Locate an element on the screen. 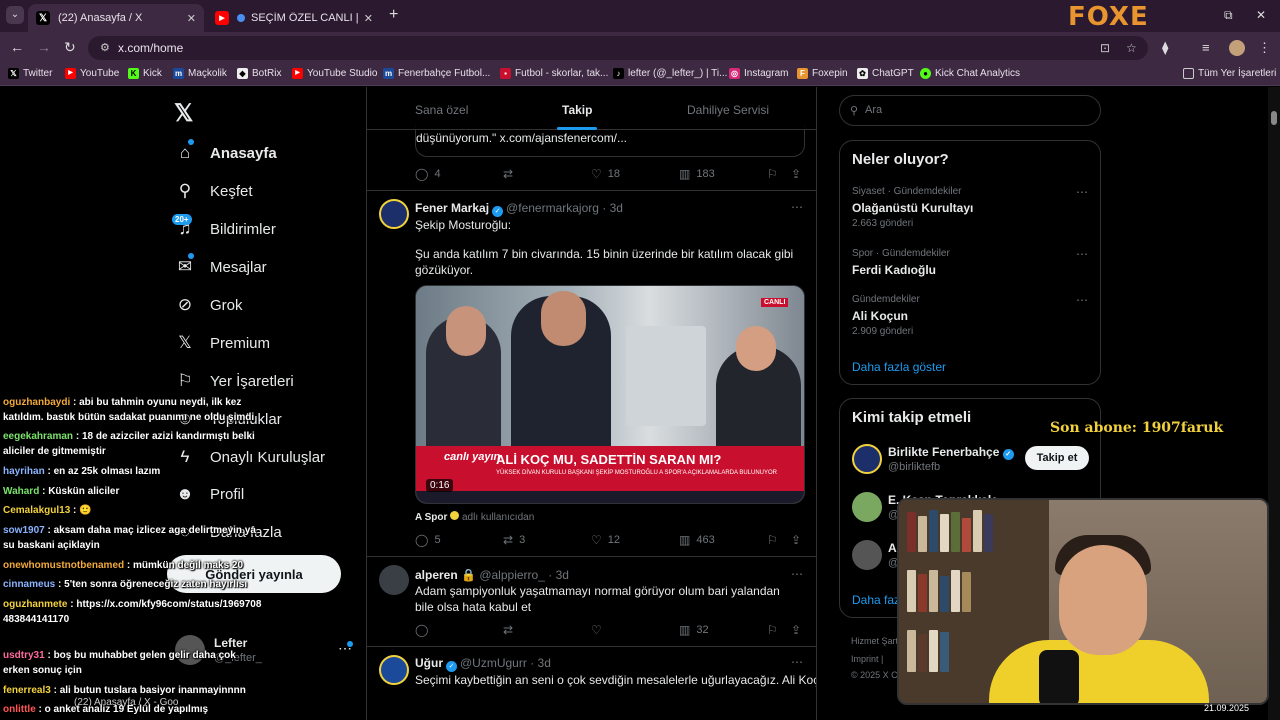 Image resolution: width=1280 pixels, height=720 pixels. reply-button: ◯ 5 is located at coordinates (428, 540).